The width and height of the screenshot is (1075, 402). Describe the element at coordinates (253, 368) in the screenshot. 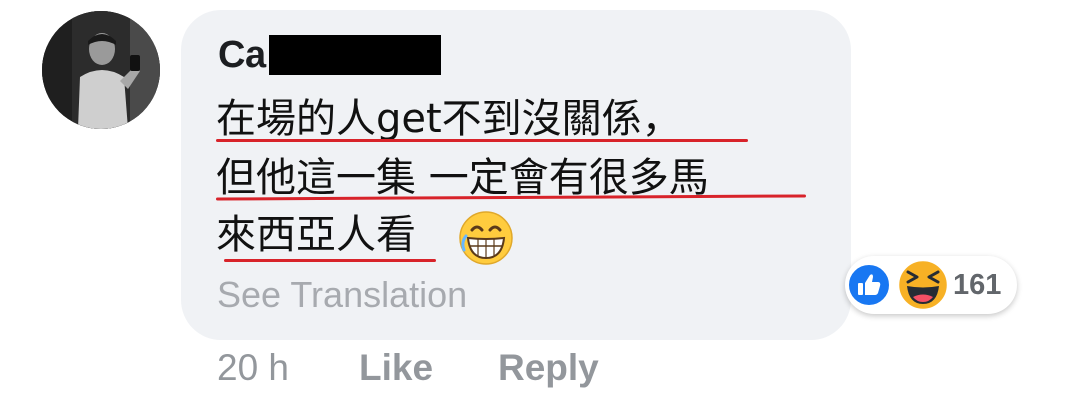

I see `comment-timestamp: 20 h` at that location.